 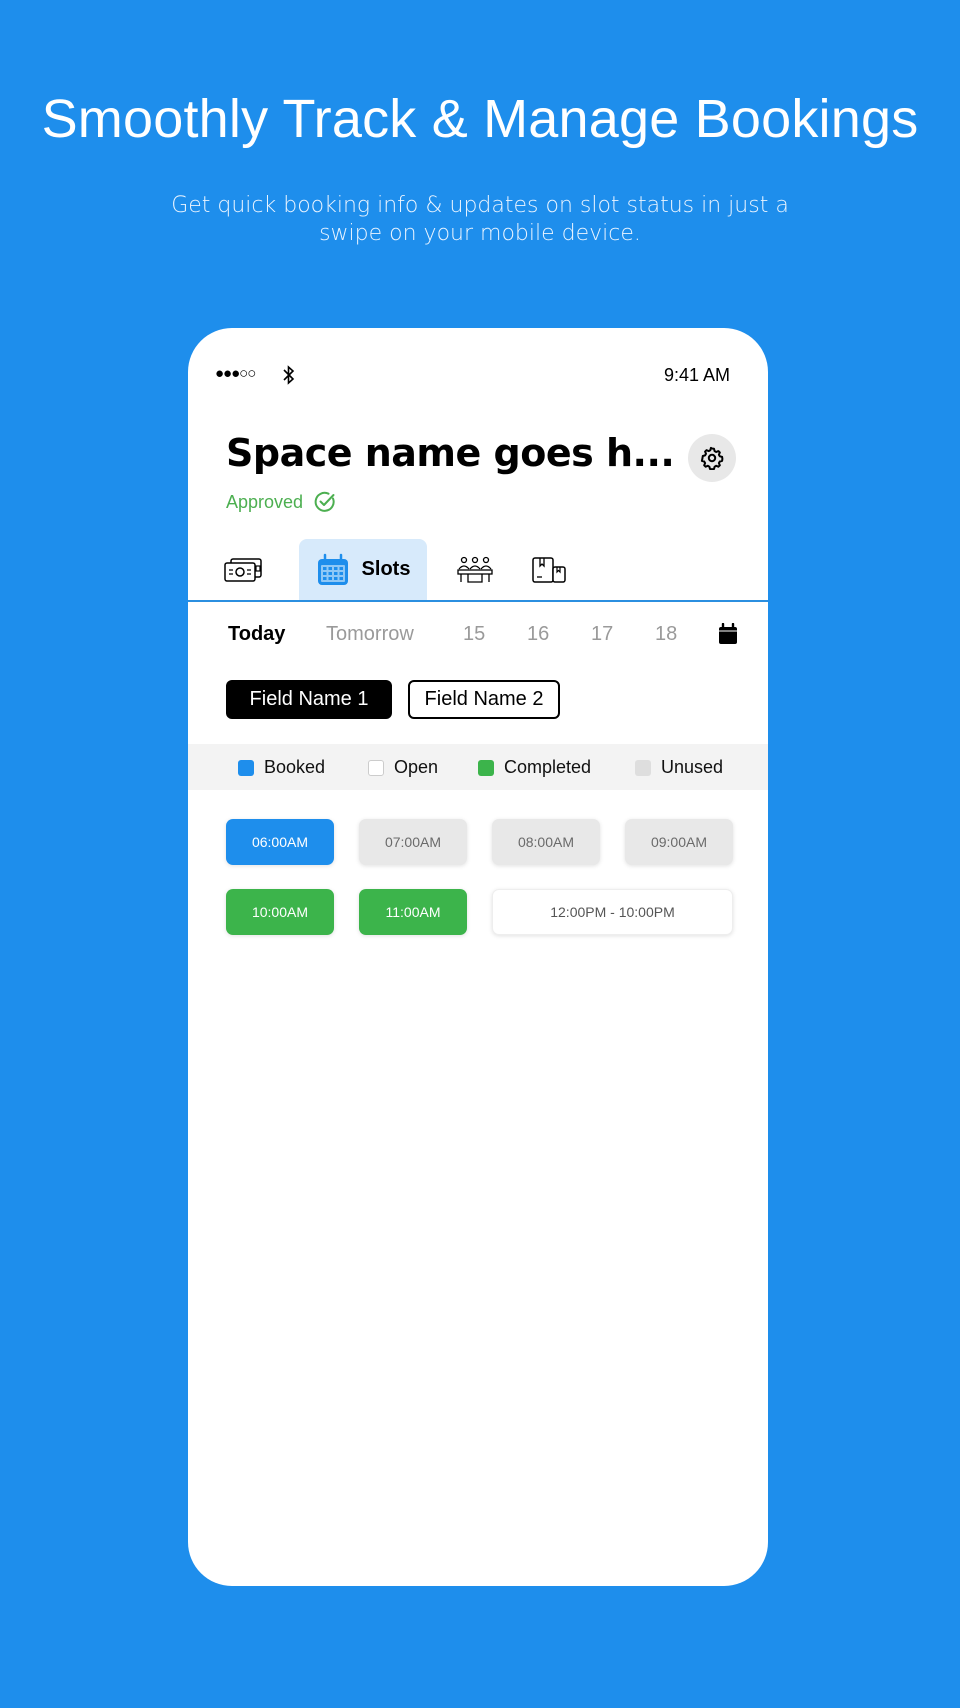 What do you see at coordinates (696, 375) in the screenshot?
I see `status-time: 9:41 AM` at bounding box center [696, 375].